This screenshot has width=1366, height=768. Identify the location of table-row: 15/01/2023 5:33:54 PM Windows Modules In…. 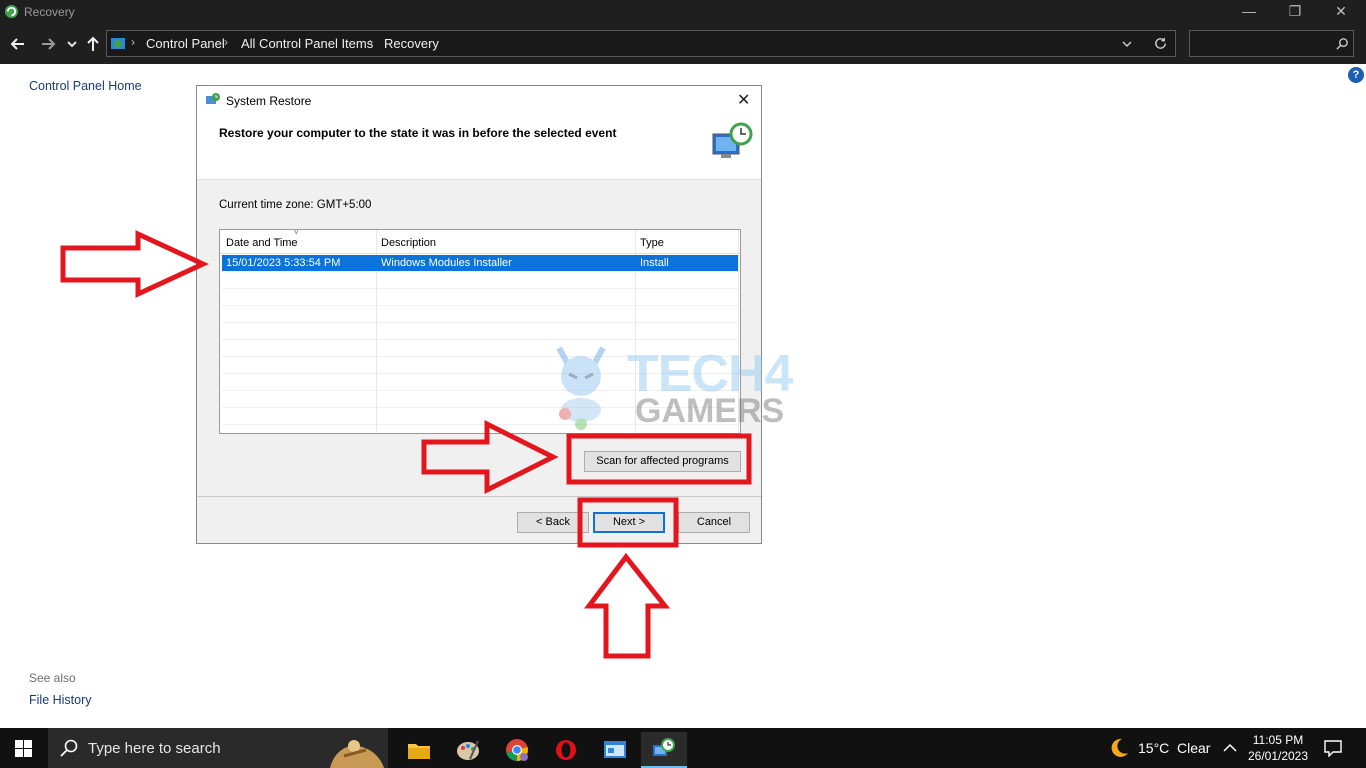
(480, 263).